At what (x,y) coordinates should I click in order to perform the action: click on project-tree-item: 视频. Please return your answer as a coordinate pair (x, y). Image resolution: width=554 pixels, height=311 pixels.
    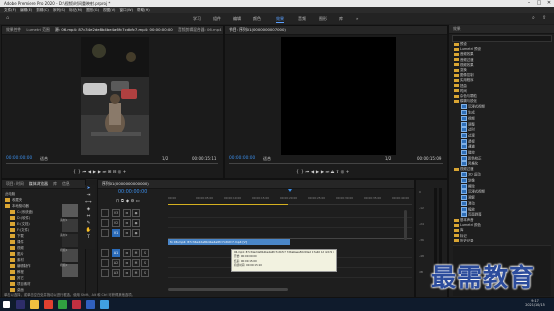
    Looking at the image, I should click on (17, 247).